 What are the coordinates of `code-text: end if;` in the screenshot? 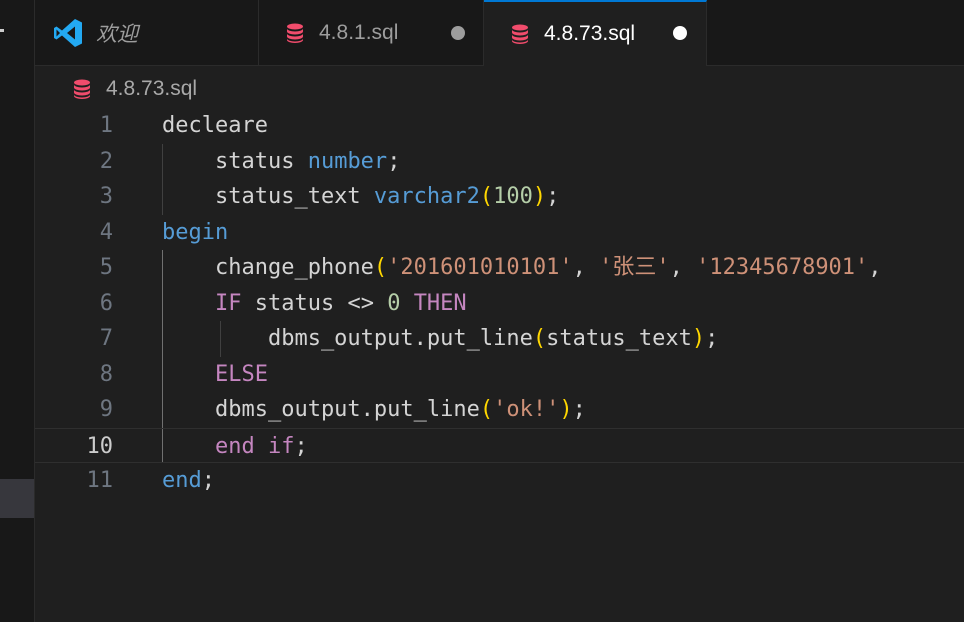 It's located at (235, 447).